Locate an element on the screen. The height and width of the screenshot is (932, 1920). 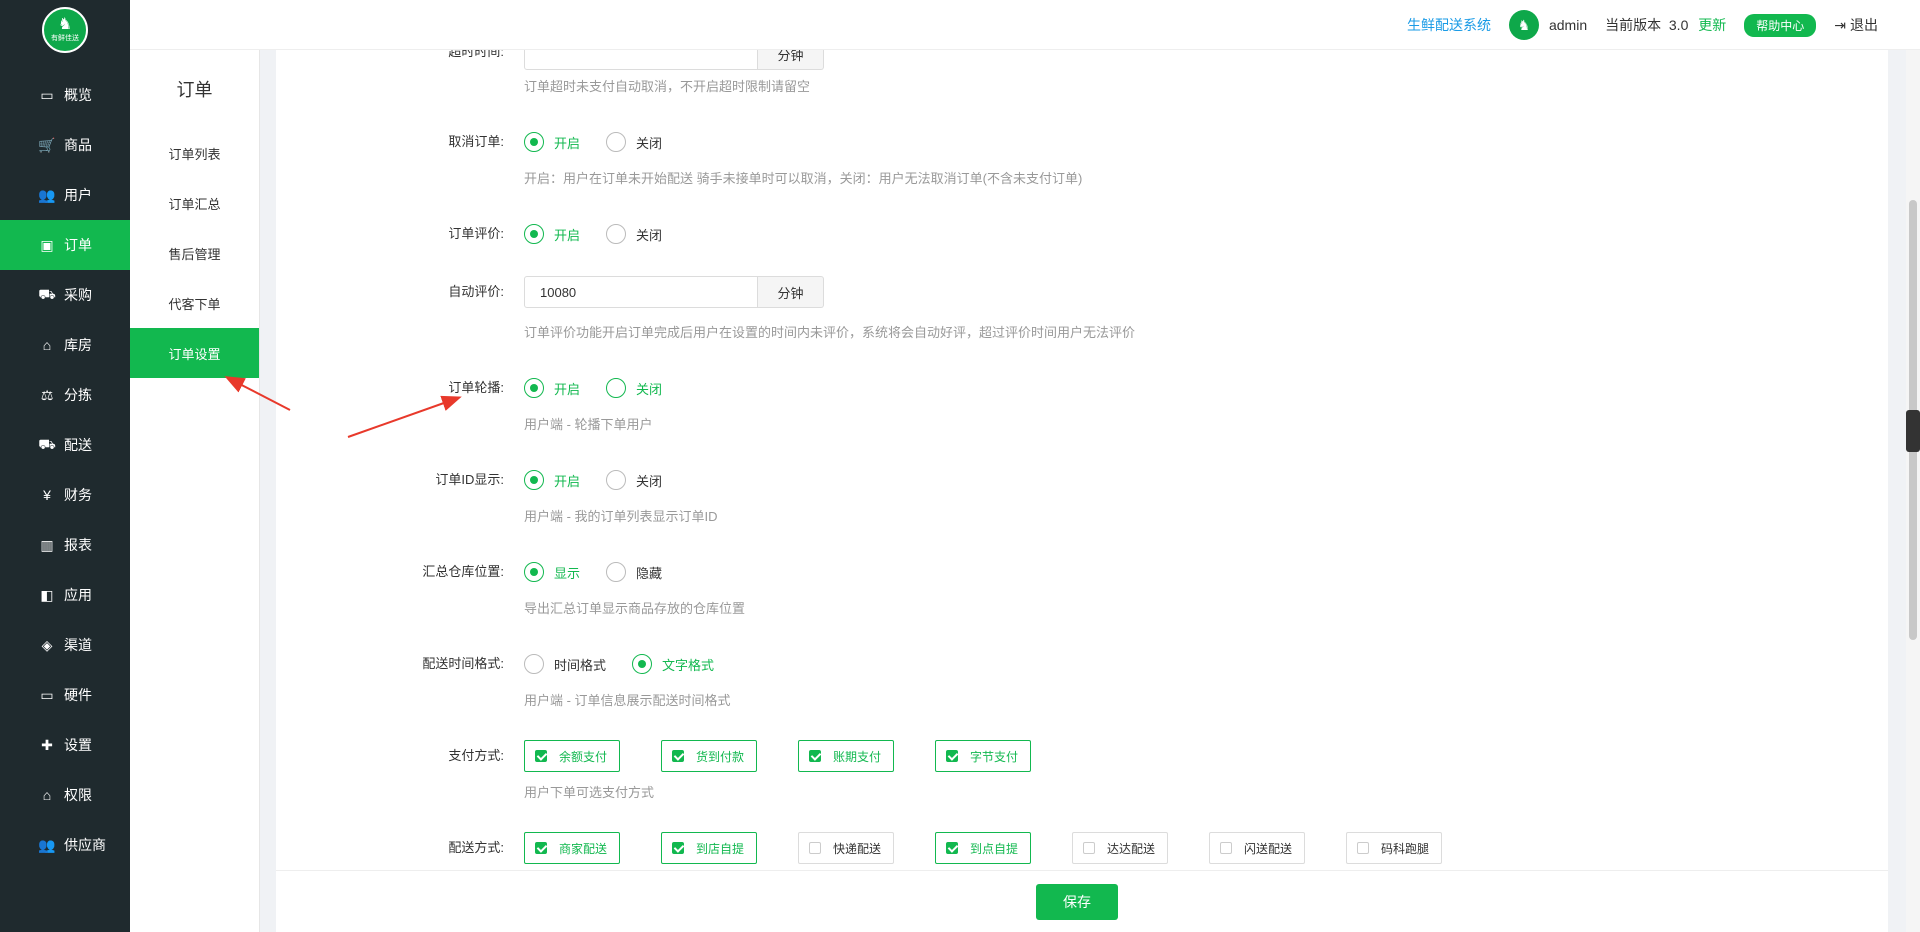
checkbox-label: 达达配送 is located at coordinates (1131, 848).